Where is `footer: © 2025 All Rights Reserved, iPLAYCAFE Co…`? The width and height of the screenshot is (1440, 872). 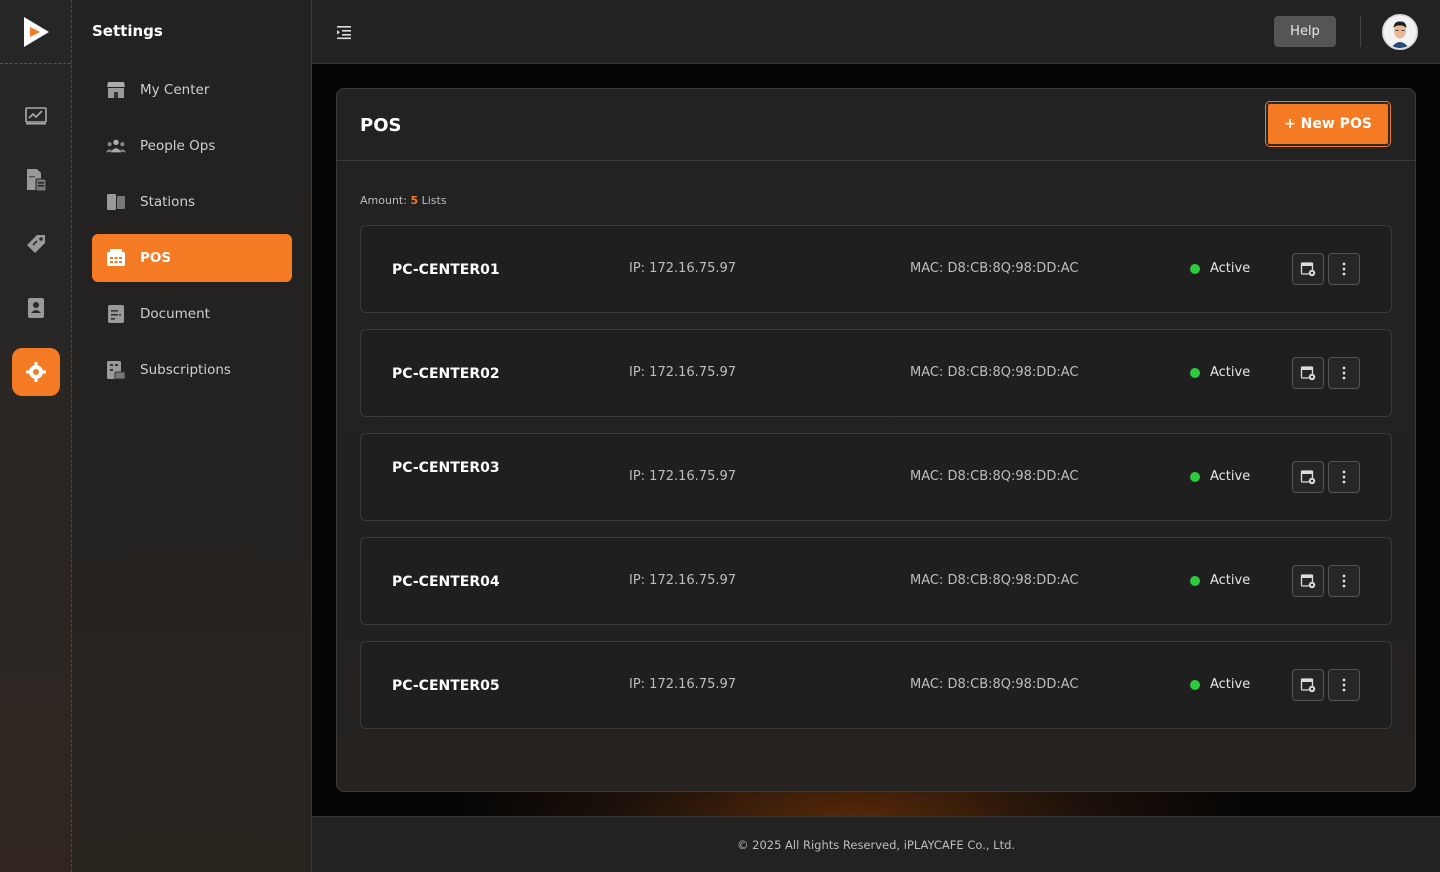
footer: © 2025 All Rights Reserved, iPLAYCAFE Co… is located at coordinates (876, 844).